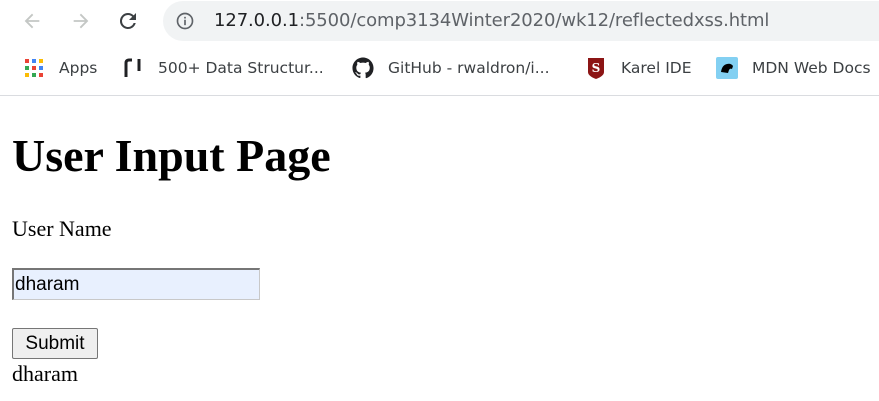  What do you see at coordinates (363, 68) in the screenshot?
I see `github-icon` at bounding box center [363, 68].